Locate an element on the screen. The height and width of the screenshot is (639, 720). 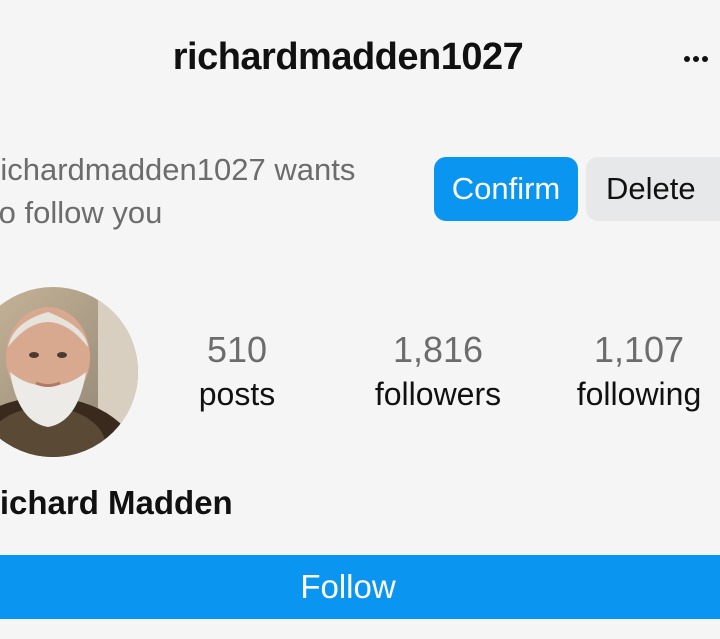
avatar is located at coordinates (69, 372).